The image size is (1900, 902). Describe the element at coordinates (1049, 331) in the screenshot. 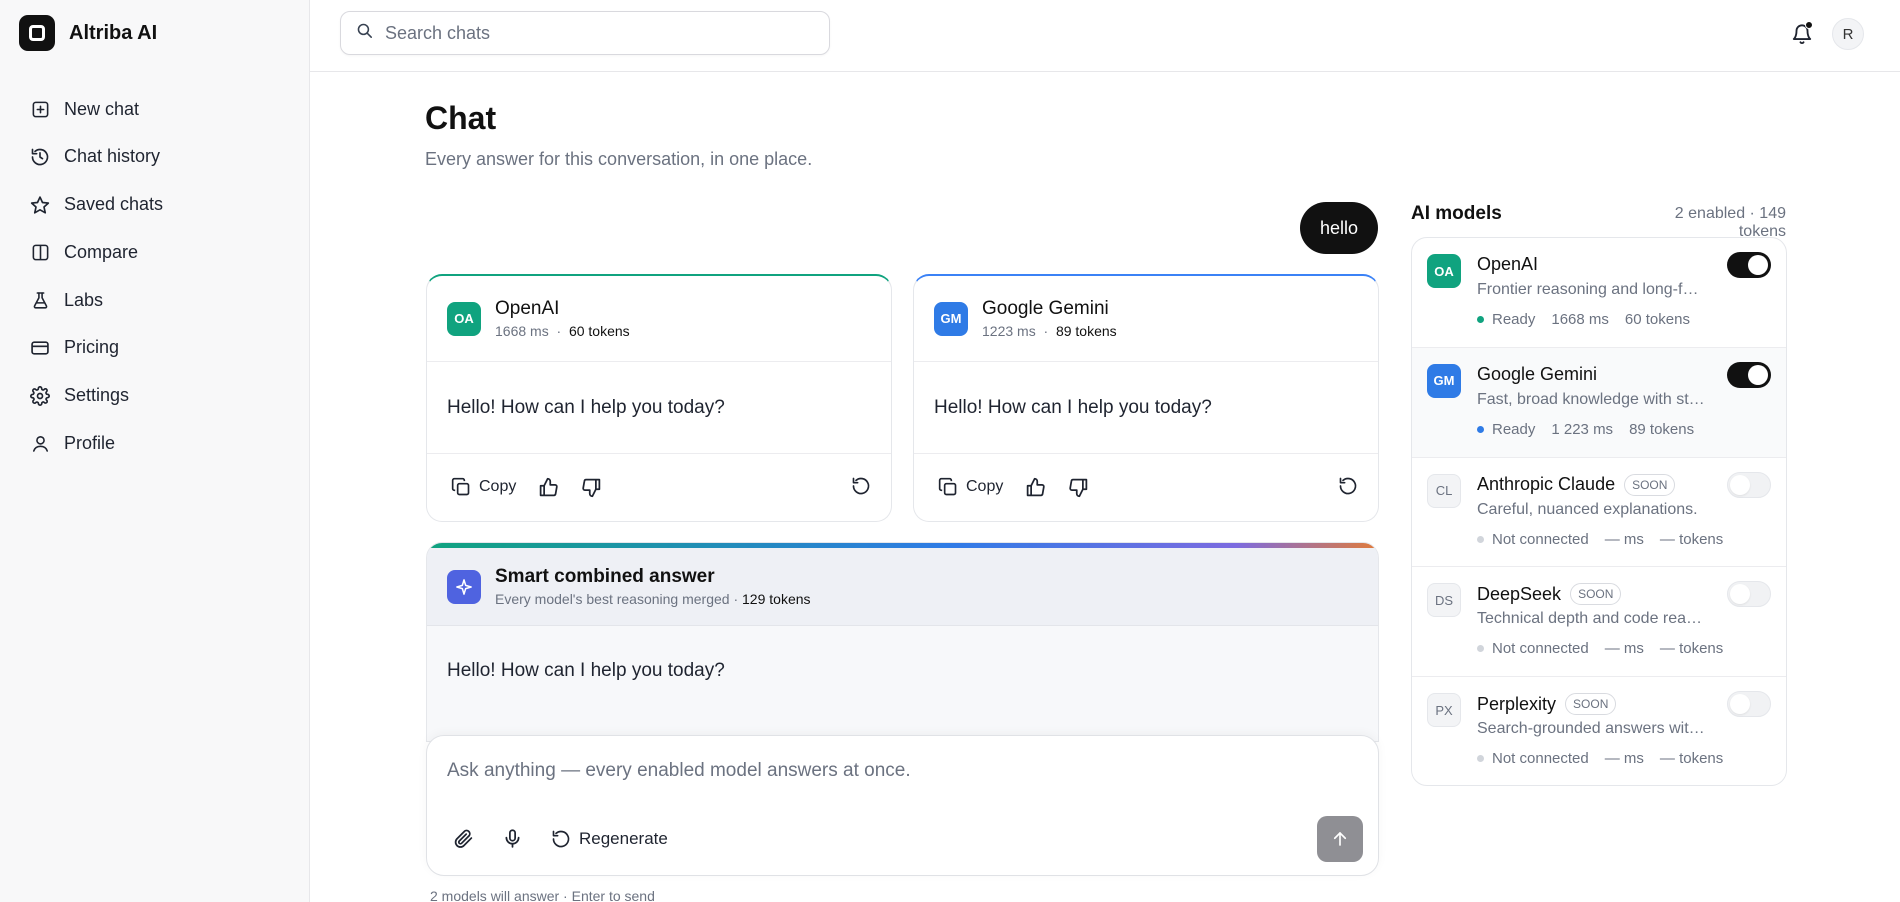

I see `response-meta: 1223 ms · 89 tokens` at that location.